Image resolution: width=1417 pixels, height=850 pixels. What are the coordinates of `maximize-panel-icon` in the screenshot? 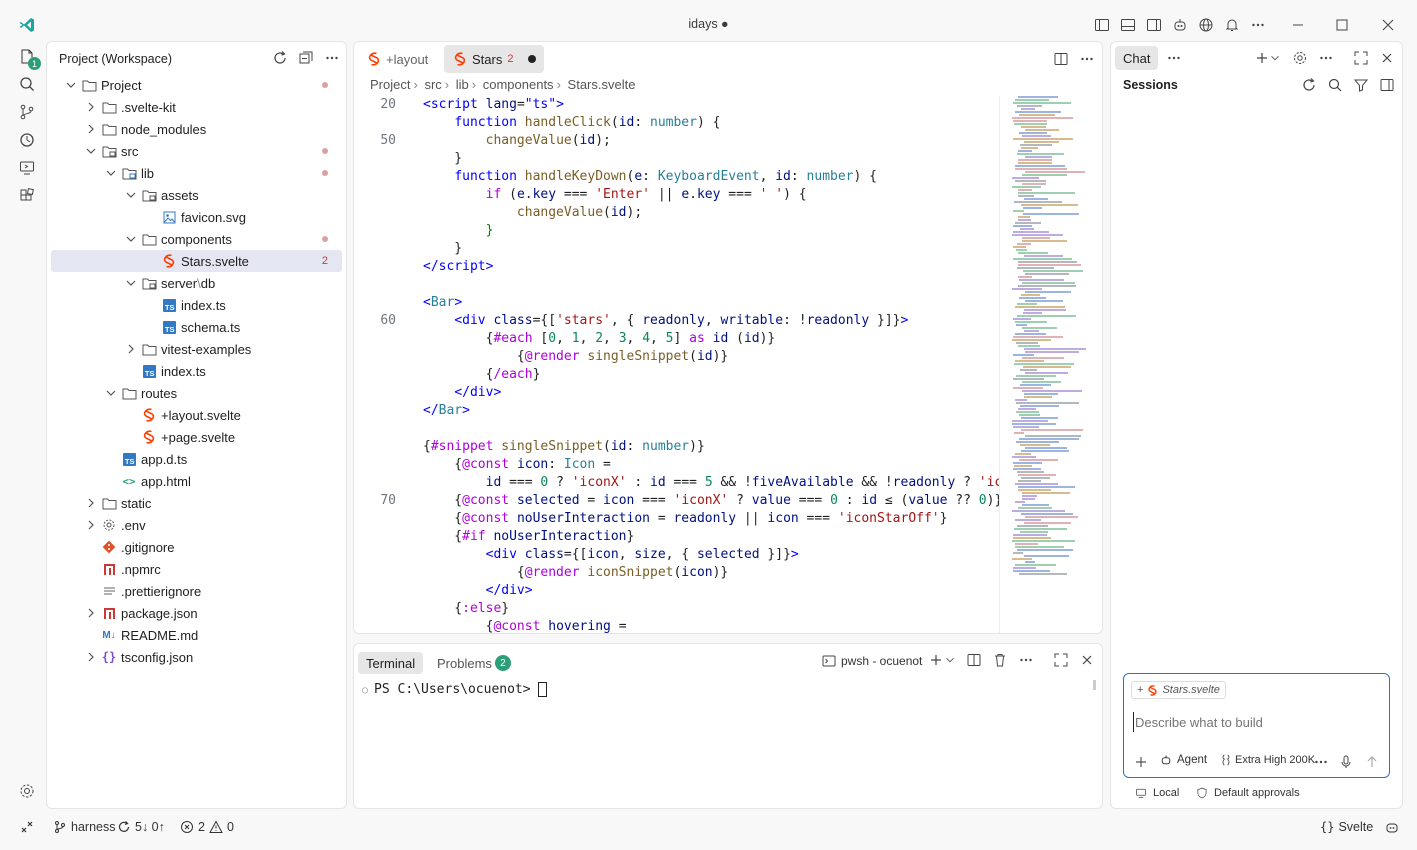 It's located at (1061, 660).